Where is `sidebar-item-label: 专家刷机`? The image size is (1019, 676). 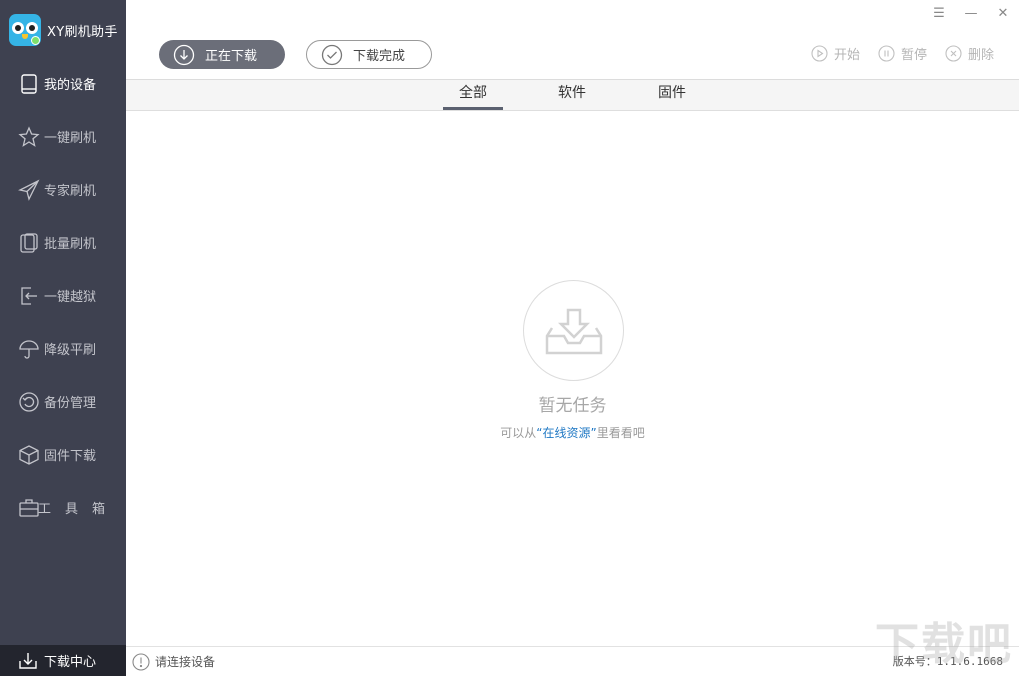 sidebar-item-label: 专家刷机 is located at coordinates (70, 191).